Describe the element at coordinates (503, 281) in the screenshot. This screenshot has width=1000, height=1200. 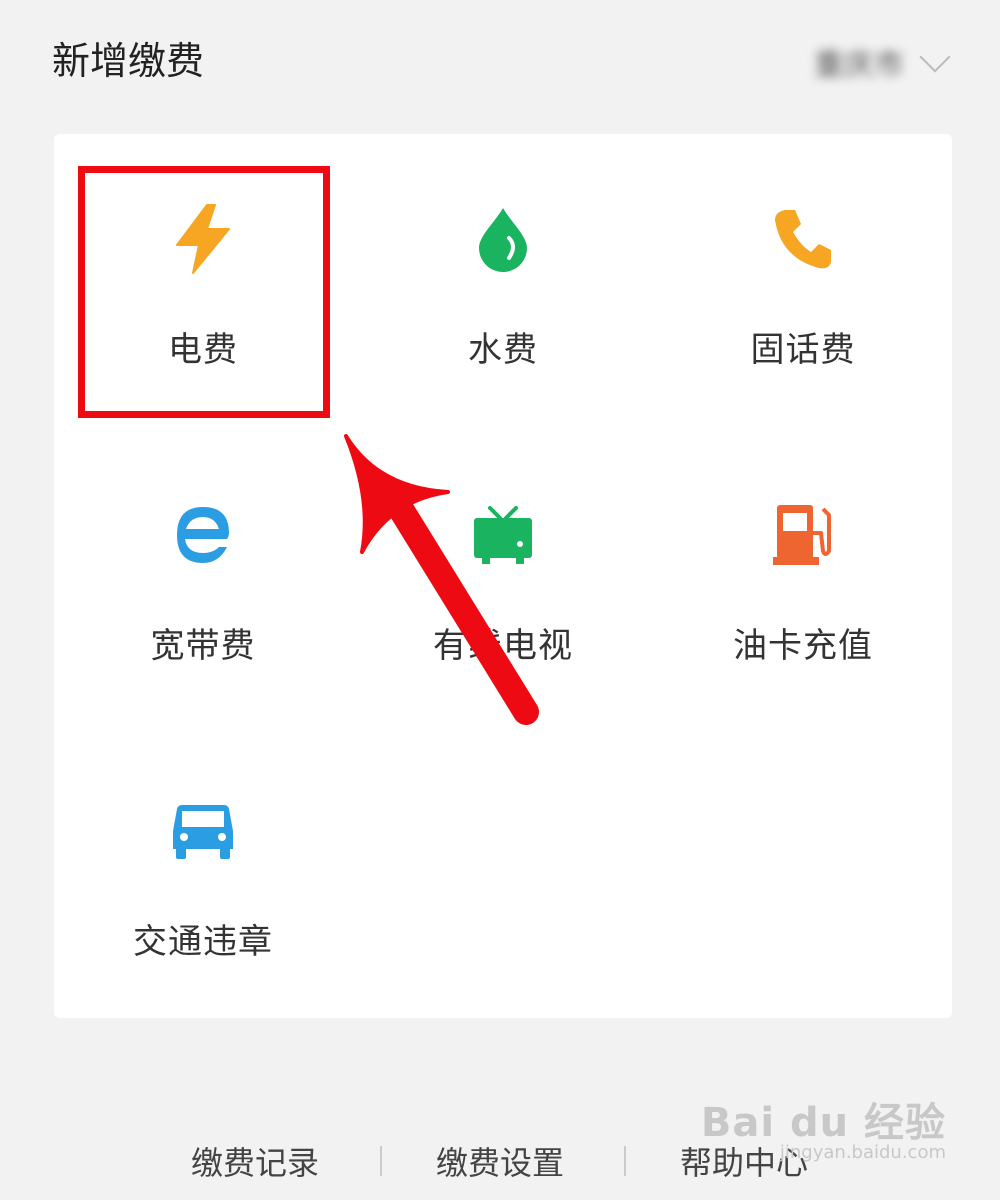
I see `service-tile-water: 水费` at that location.